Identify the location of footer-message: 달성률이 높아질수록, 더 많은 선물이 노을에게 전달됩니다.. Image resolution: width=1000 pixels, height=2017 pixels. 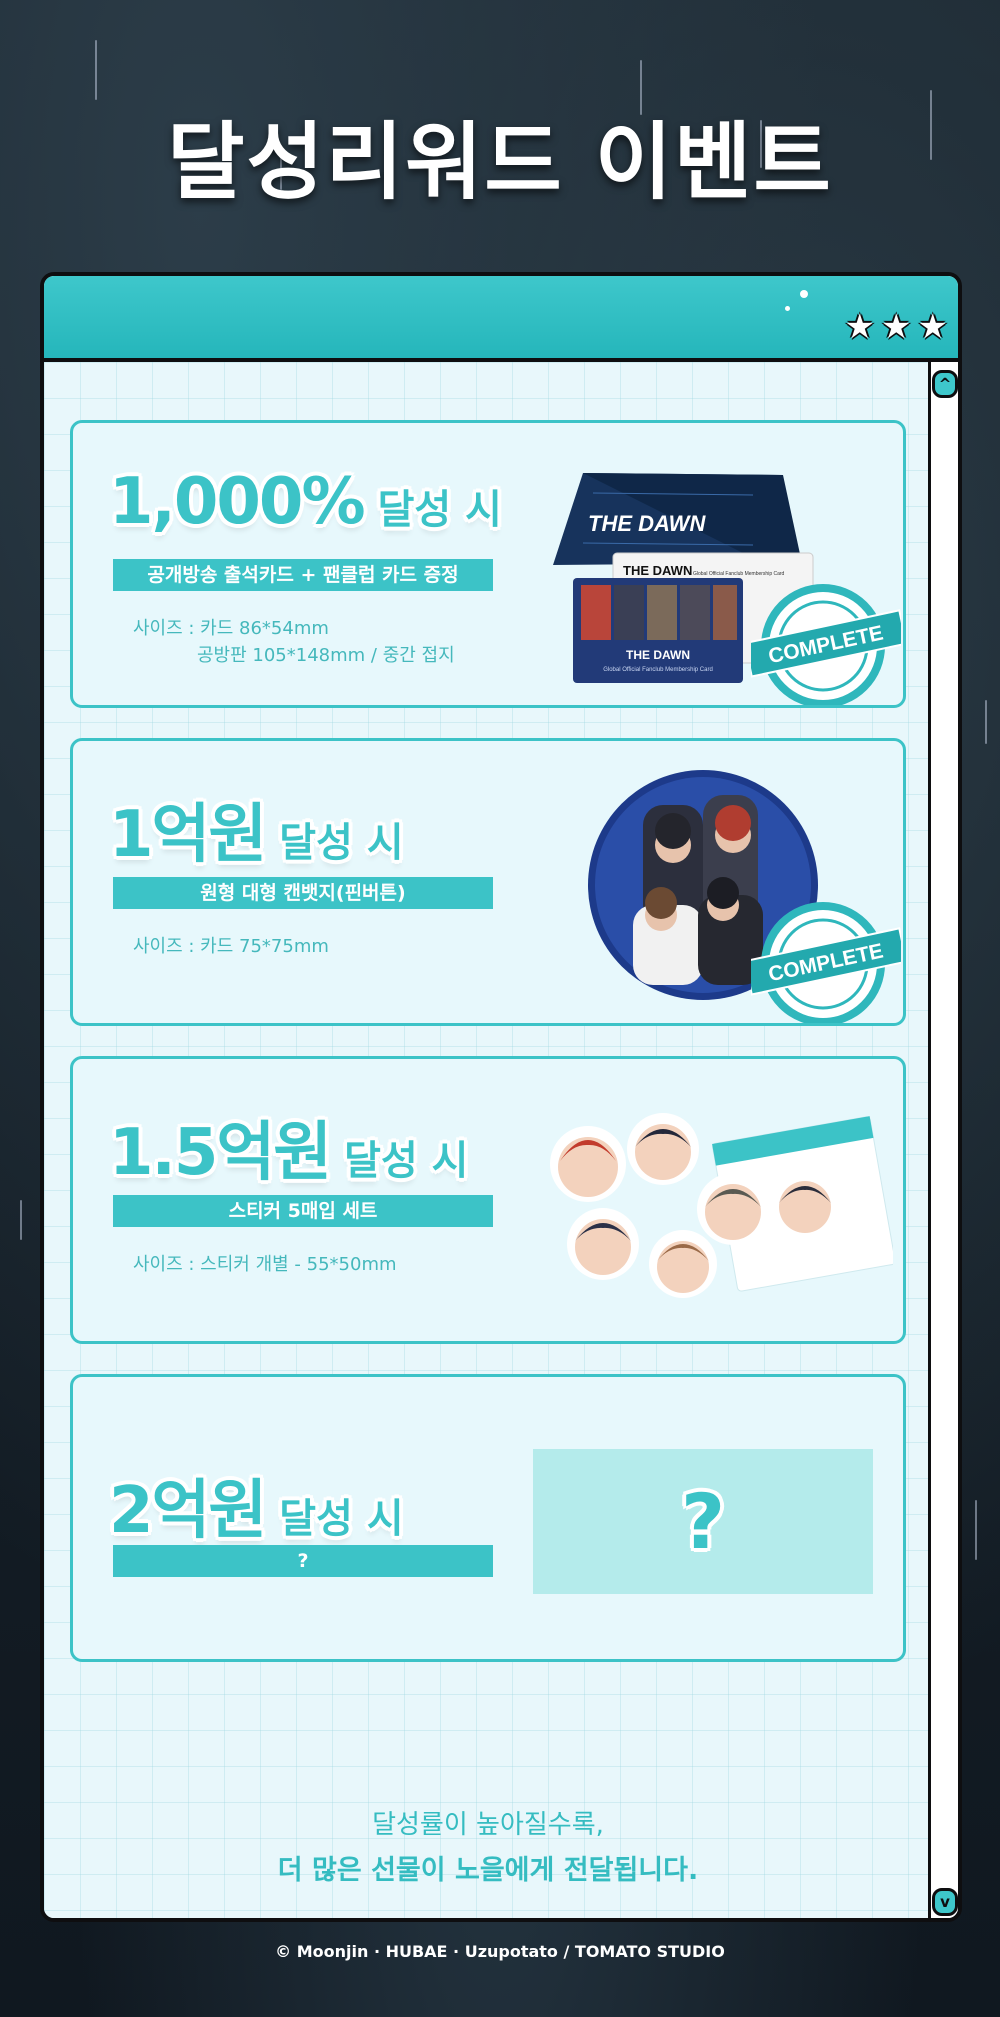
(488, 1848).